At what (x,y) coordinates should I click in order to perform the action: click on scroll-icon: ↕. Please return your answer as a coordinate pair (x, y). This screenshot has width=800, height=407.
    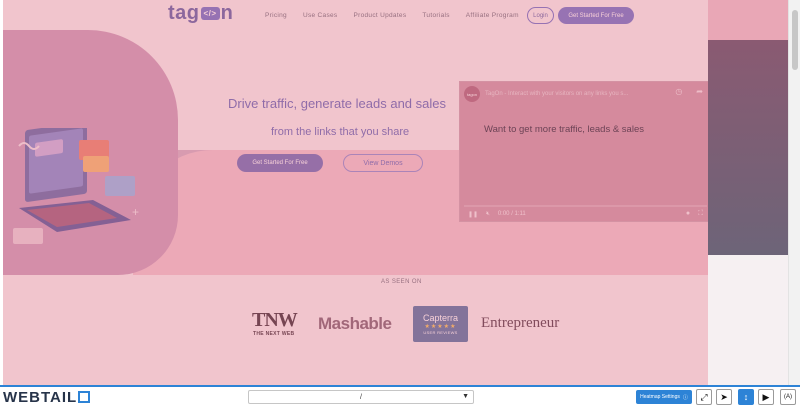
    Looking at the image, I should click on (746, 397).